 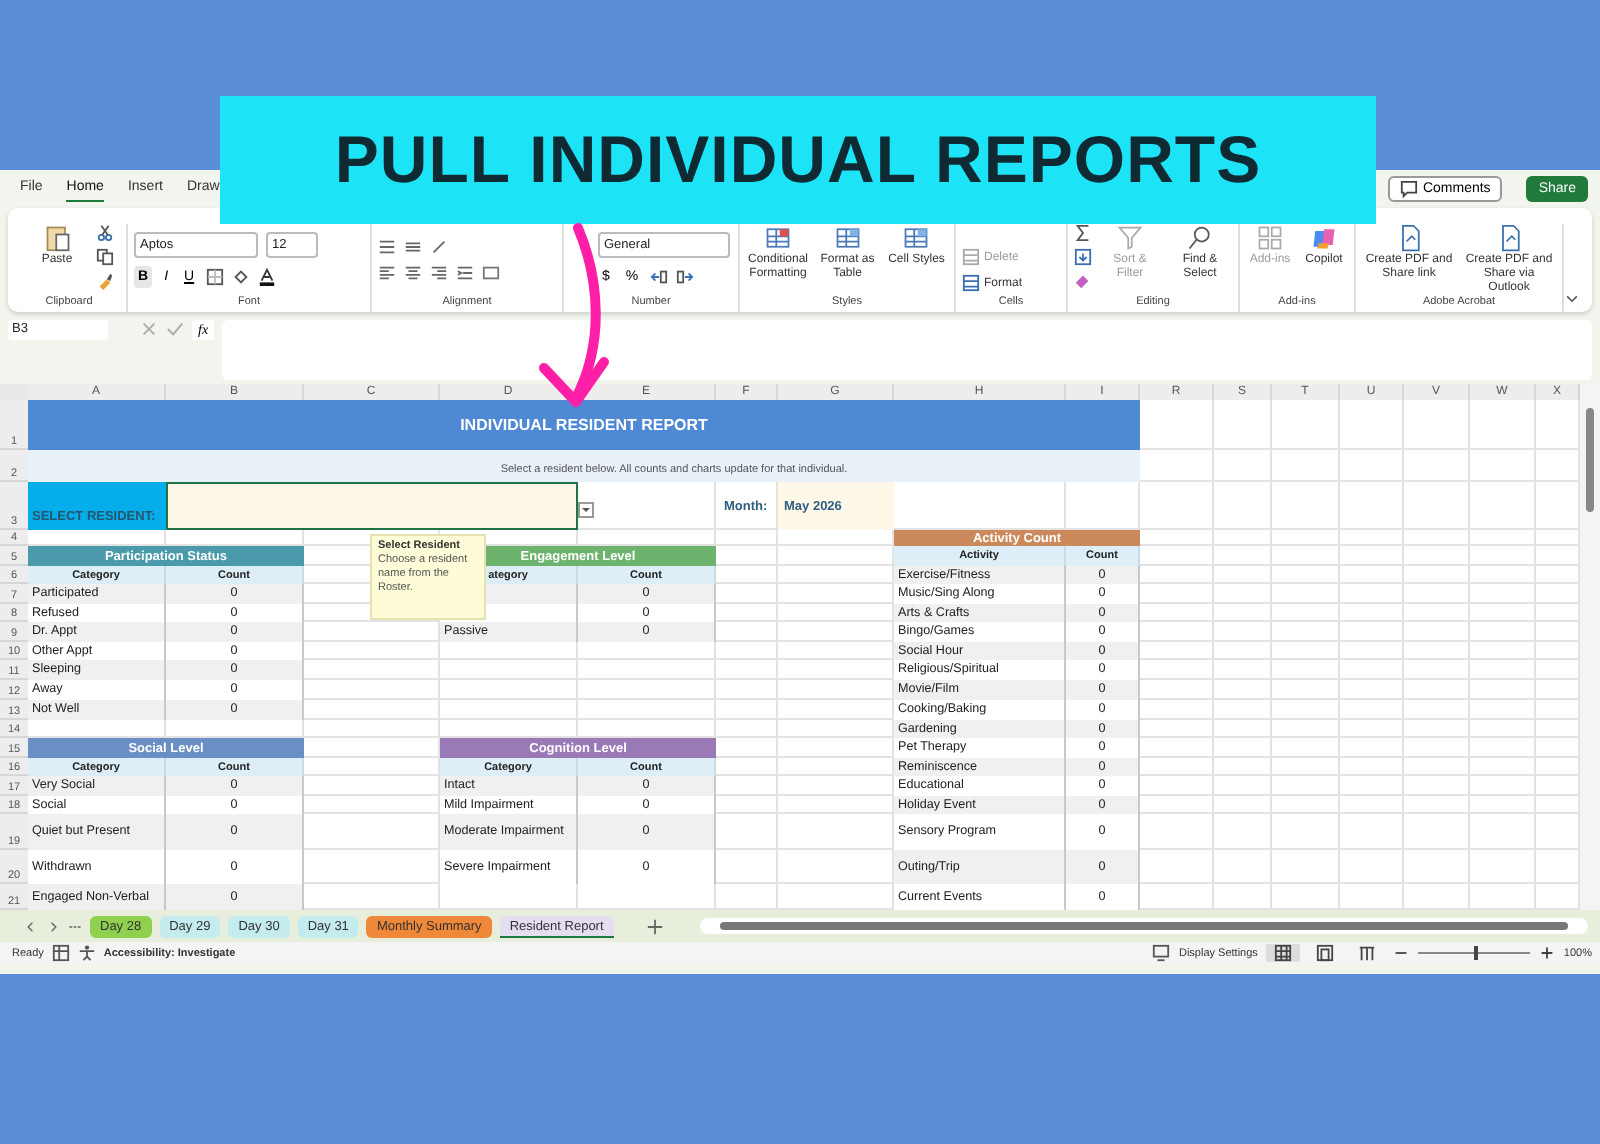 I want to click on accessibility-icon, so click(x=86, y=953).